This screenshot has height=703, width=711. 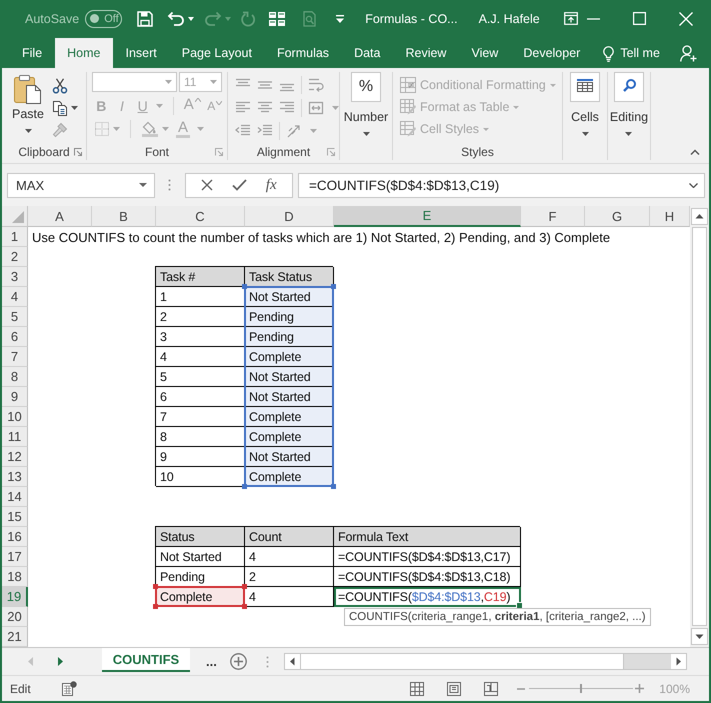 I want to click on paste-button: Paste, so click(x=28, y=107).